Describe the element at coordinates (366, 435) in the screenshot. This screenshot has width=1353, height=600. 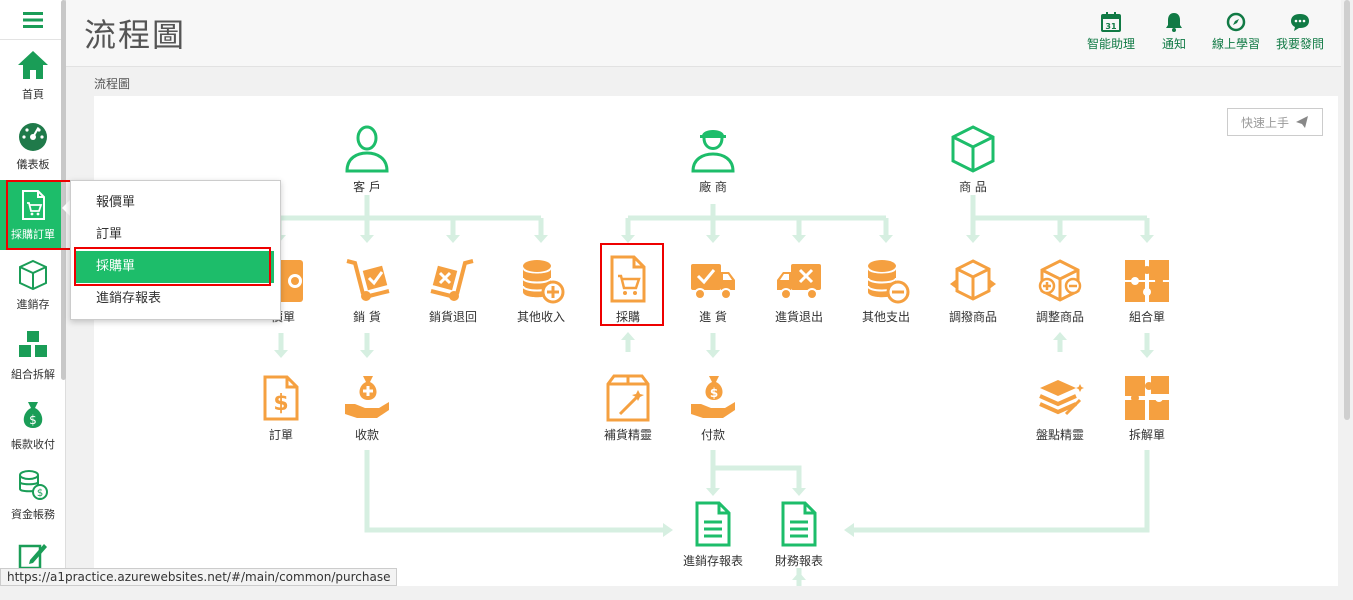
I see `node-label: 收款` at that location.